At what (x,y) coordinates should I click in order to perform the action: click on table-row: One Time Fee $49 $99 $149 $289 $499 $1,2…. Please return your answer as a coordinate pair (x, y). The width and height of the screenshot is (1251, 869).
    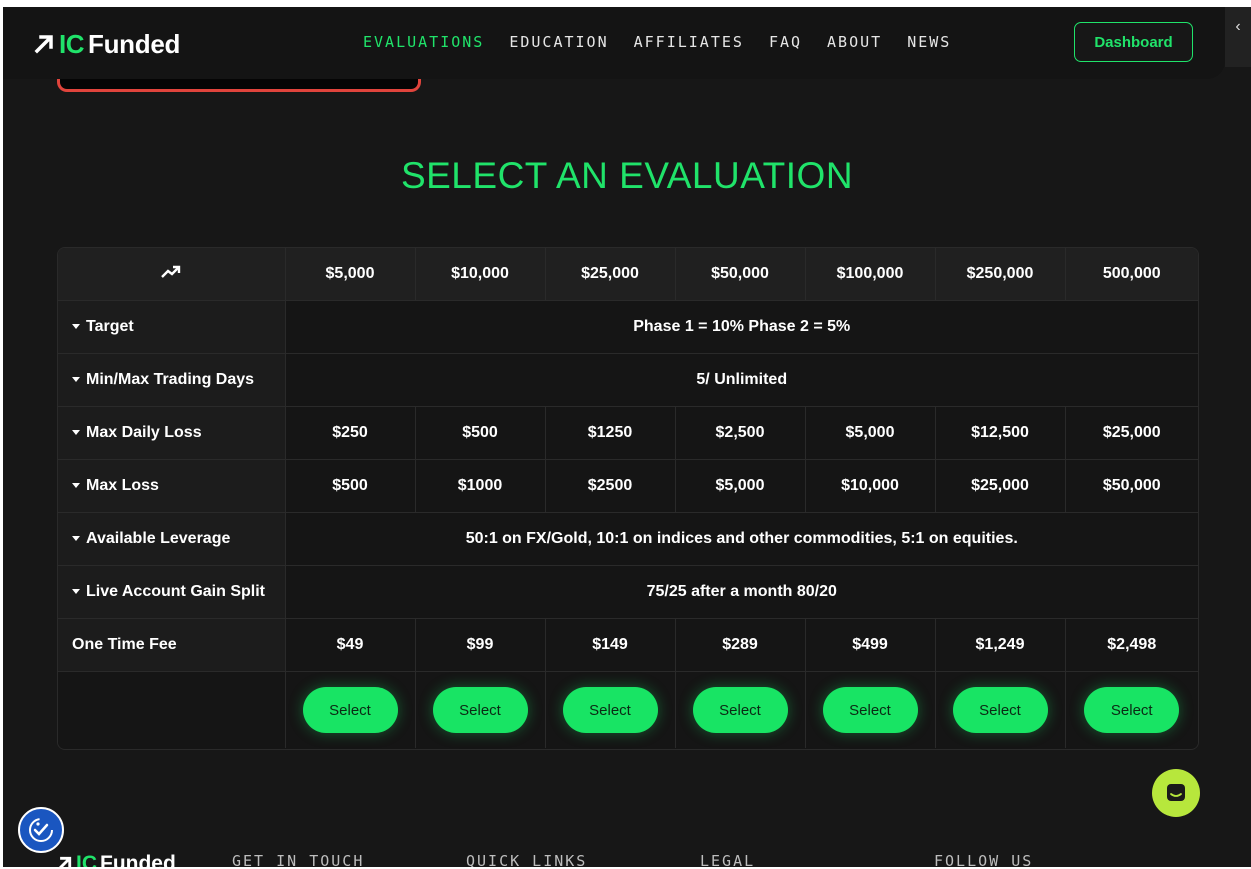
    Looking at the image, I should click on (628, 645).